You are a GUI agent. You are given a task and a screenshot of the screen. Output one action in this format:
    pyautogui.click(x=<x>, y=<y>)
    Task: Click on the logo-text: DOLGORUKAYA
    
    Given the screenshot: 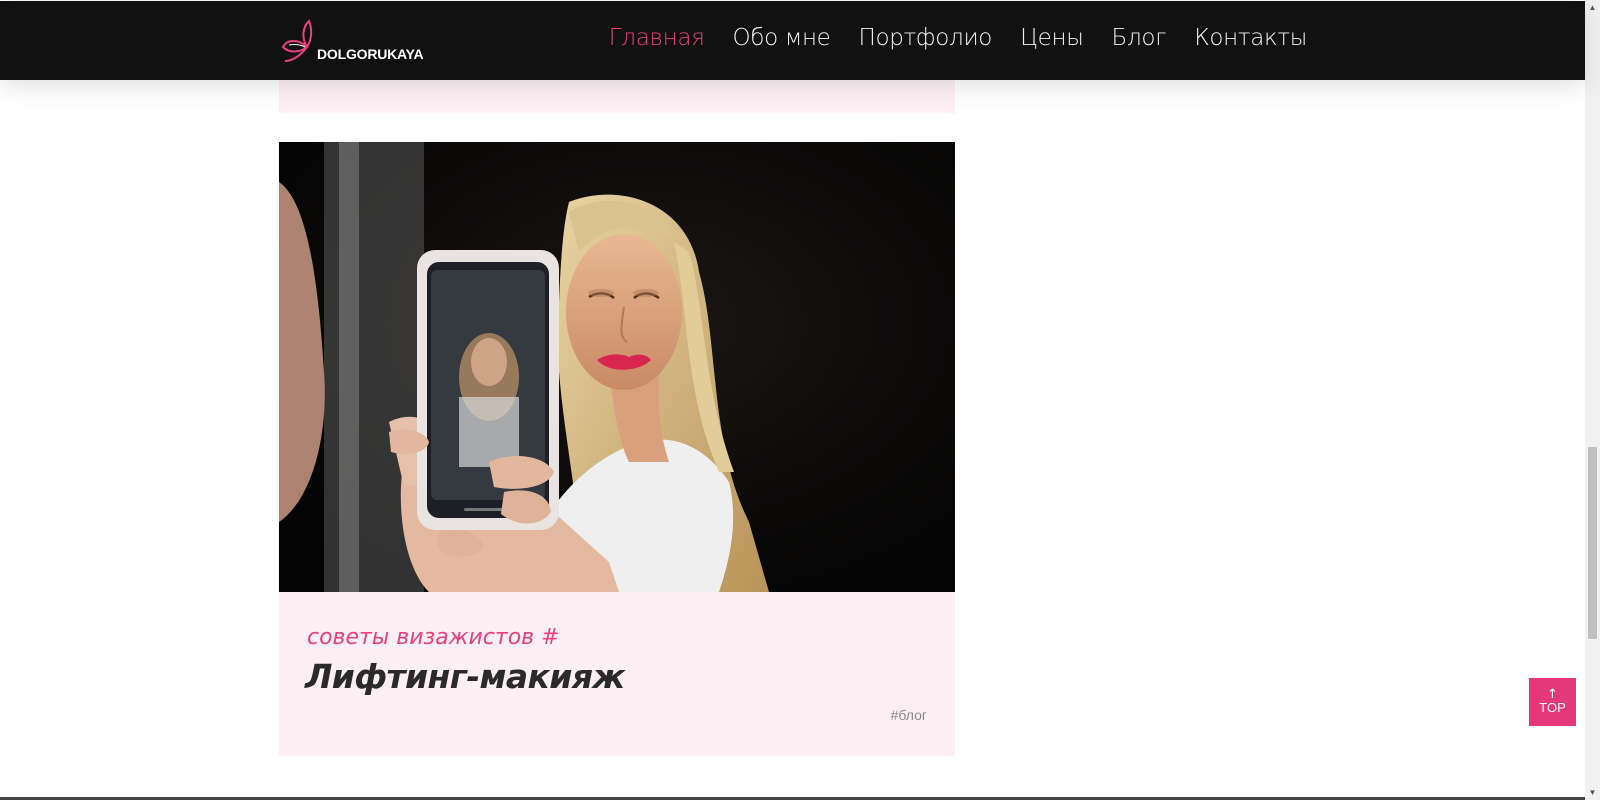 What is the action you would take?
    pyautogui.click(x=370, y=54)
    